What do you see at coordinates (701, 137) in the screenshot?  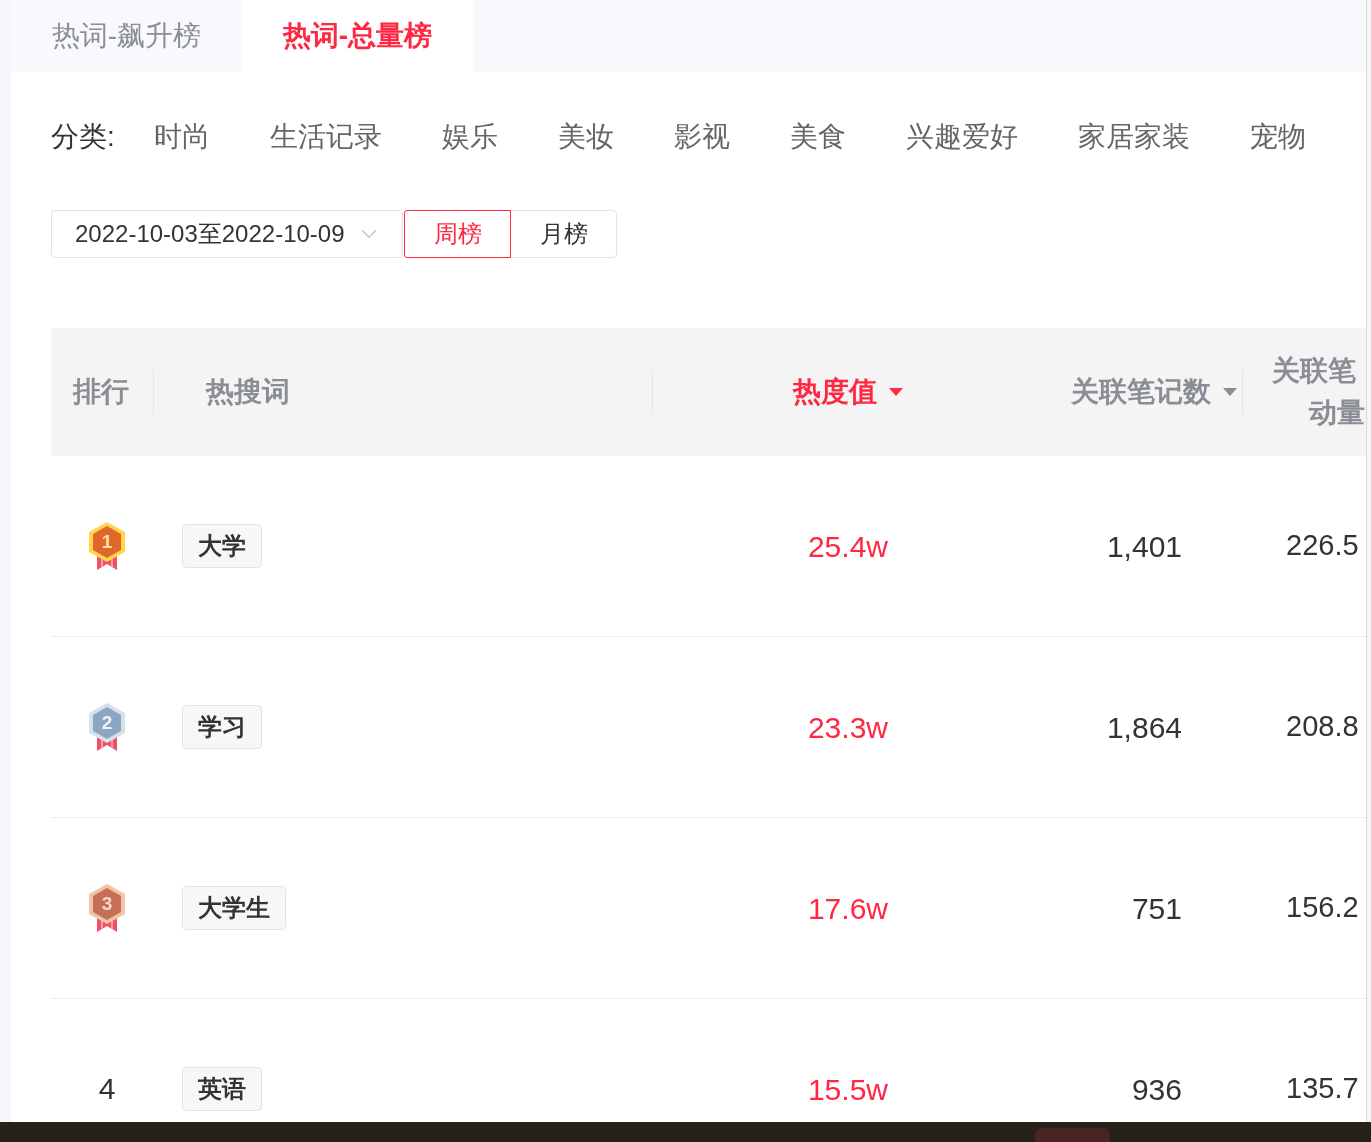 I see `category-option: 影视` at bounding box center [701, 137].